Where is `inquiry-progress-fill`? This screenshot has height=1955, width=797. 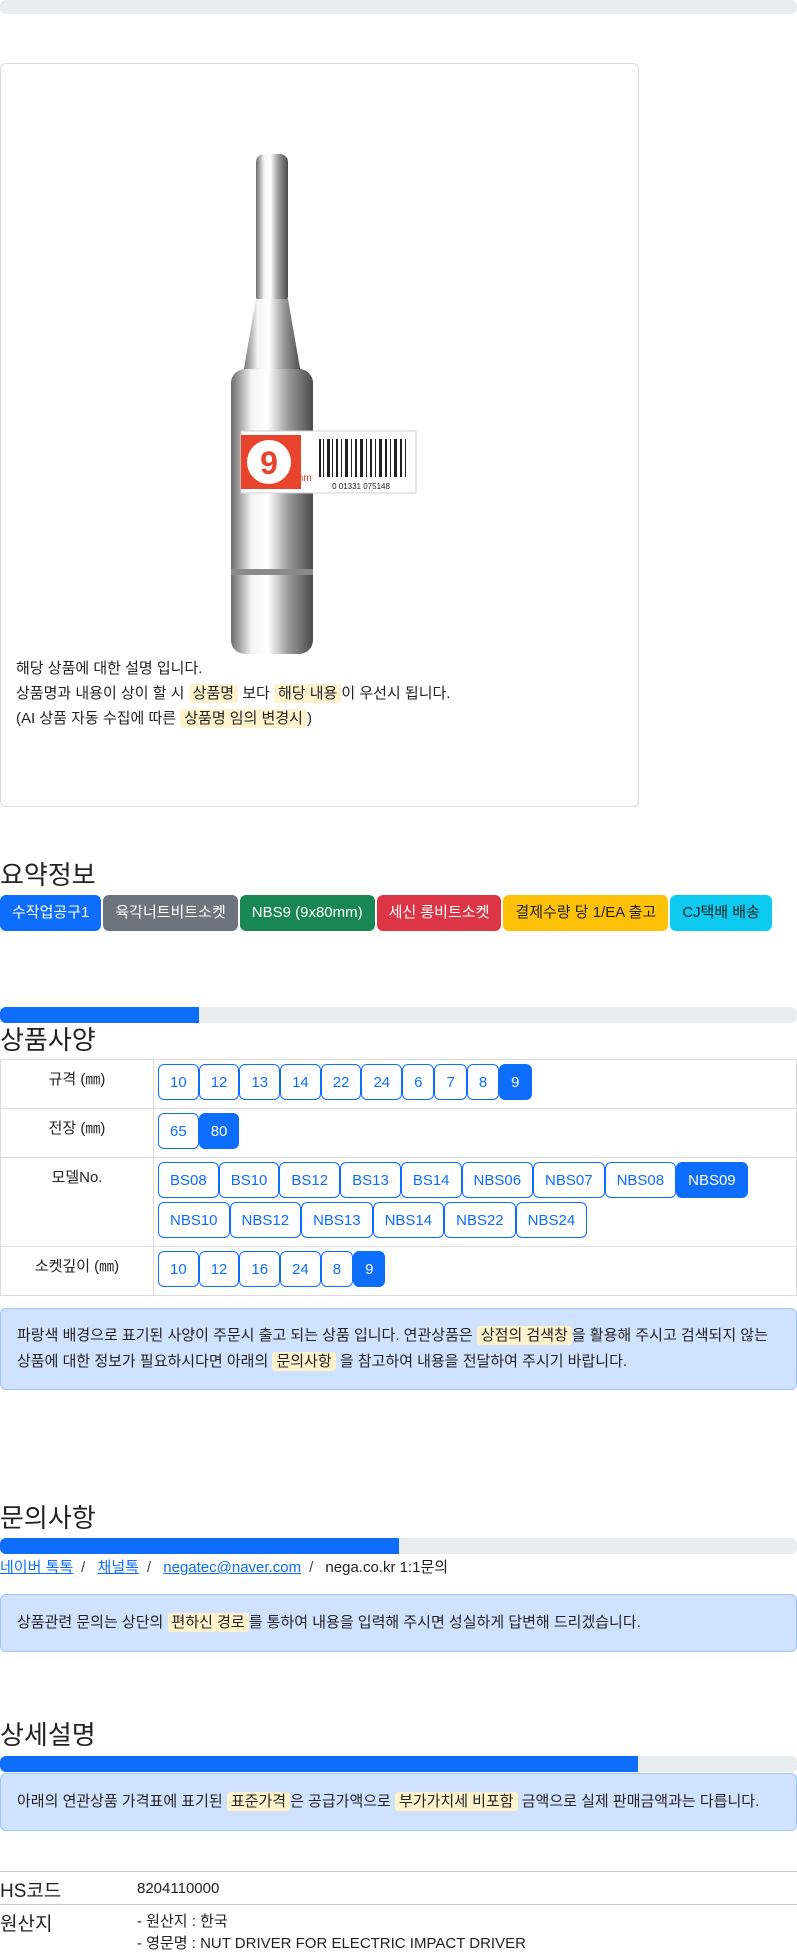 inquiry-progress-fill is located at coordinates (199, 1546).